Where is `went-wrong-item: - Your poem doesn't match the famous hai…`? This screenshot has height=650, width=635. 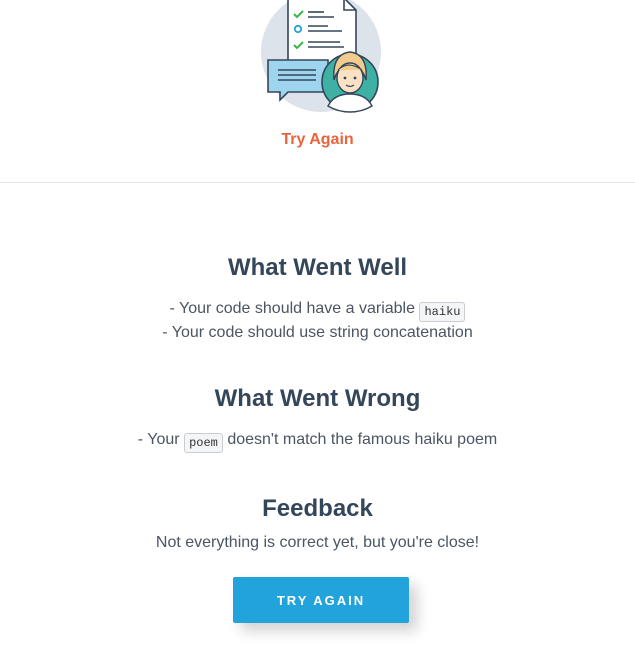
went-wrong-item: - Your poem doesn't match the famous hai… is located at coordinates (317, 442).